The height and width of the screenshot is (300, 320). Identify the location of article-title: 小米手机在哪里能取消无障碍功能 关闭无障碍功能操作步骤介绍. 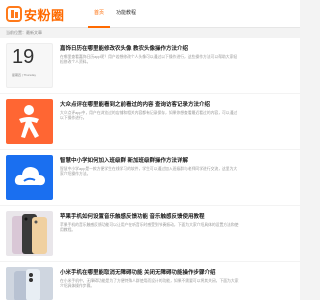
(138, 272).